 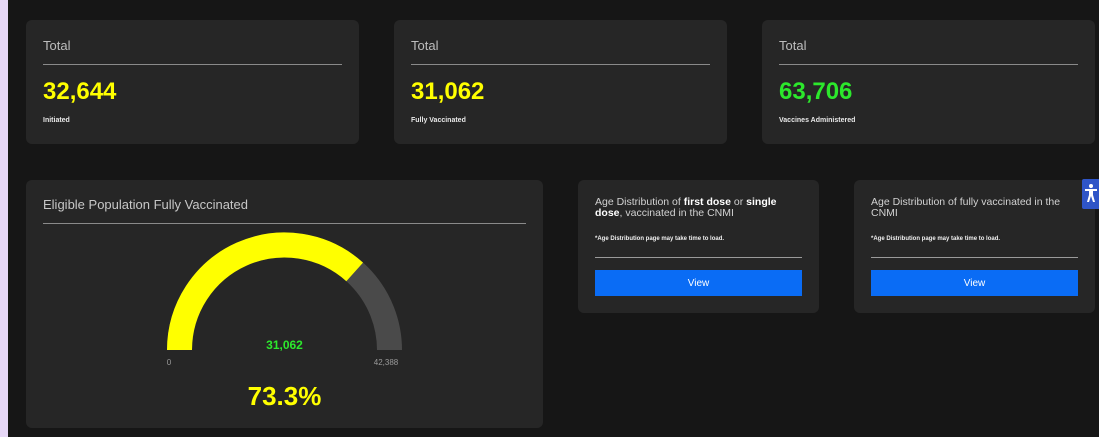 I want to click on view-fully-vaccinated-button: View, so click(x=974, y=283).